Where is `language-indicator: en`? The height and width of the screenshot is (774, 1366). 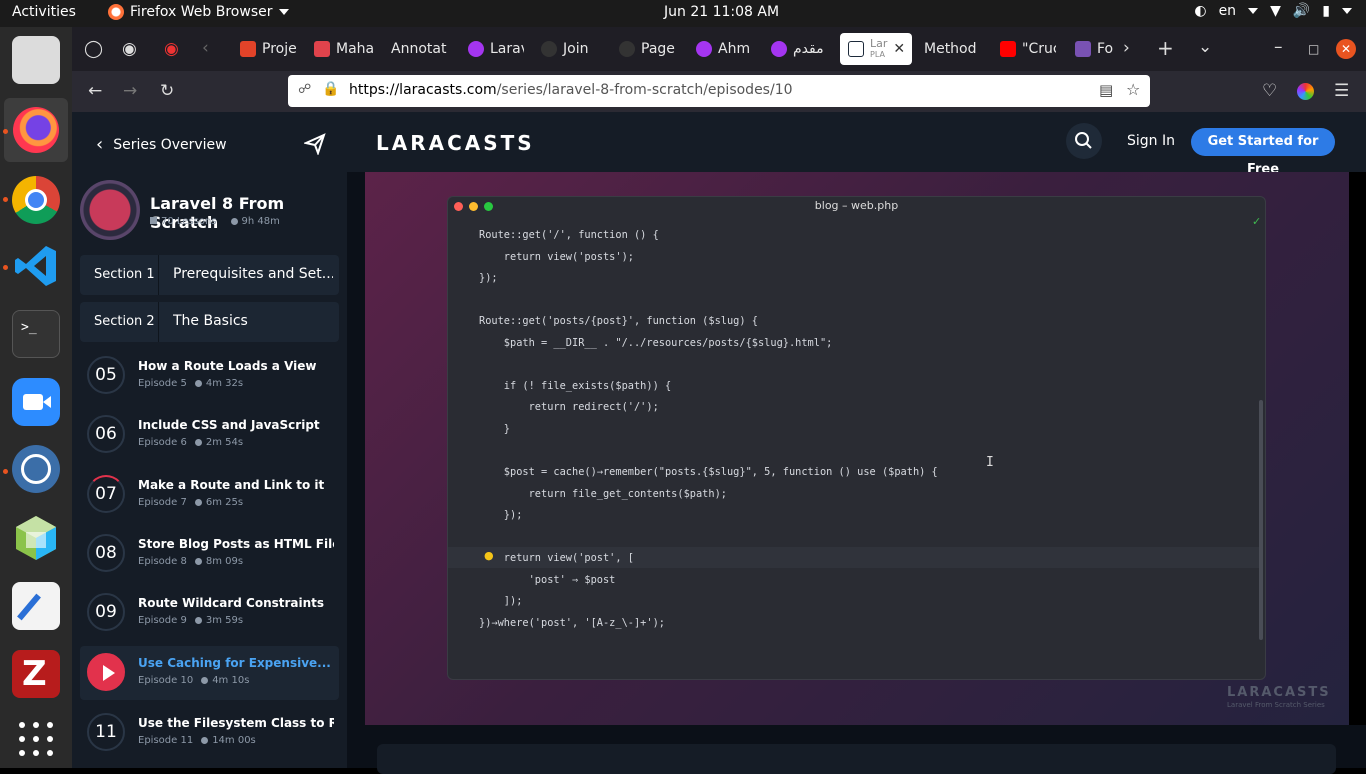
language-indicator: en is located at coordinates (1228, 11).